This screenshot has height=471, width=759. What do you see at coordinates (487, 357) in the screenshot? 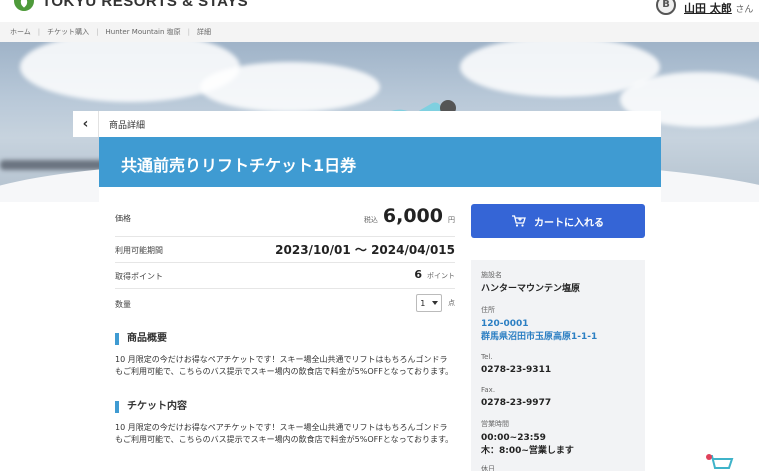
I see `tel-label: Tel.` at bounding box center [487, 357].